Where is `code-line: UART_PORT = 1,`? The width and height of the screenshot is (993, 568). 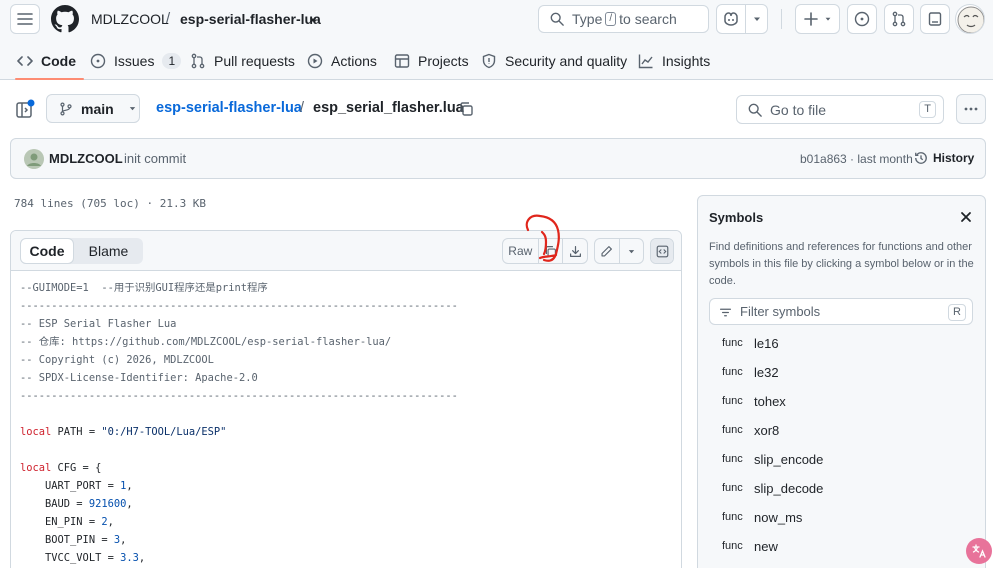 code-line: UART_PORT = 1, is located at coordinates (76, 486).